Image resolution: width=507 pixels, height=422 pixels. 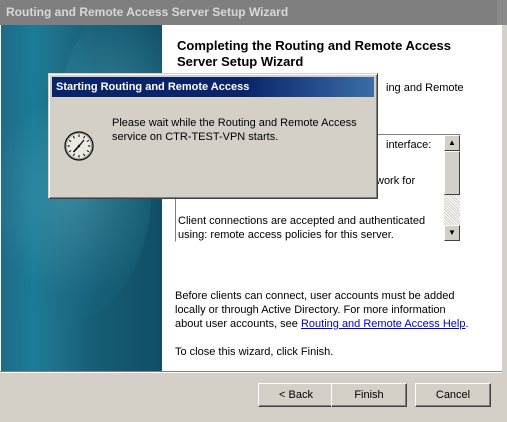 What do you see at coordinates (213, 87) in the screenshot?
I see `dialog-title-bar: Starting Routing and Remote Access` at bounding box center [213, 87].